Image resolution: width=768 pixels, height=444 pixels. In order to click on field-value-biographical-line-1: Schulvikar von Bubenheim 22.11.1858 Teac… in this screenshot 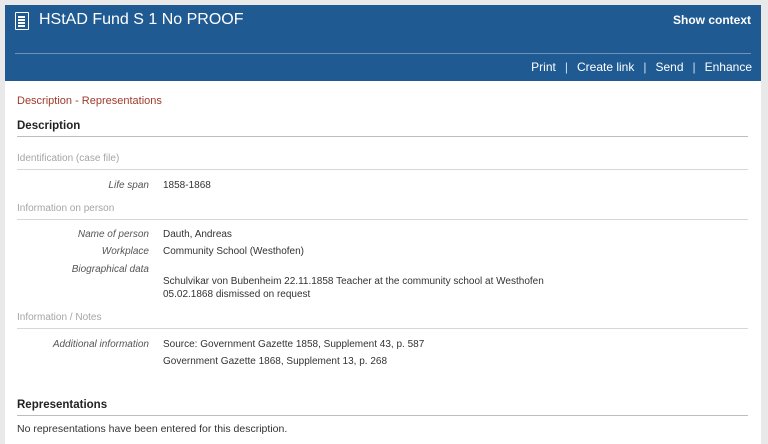, I will do `click(353, 281)`.